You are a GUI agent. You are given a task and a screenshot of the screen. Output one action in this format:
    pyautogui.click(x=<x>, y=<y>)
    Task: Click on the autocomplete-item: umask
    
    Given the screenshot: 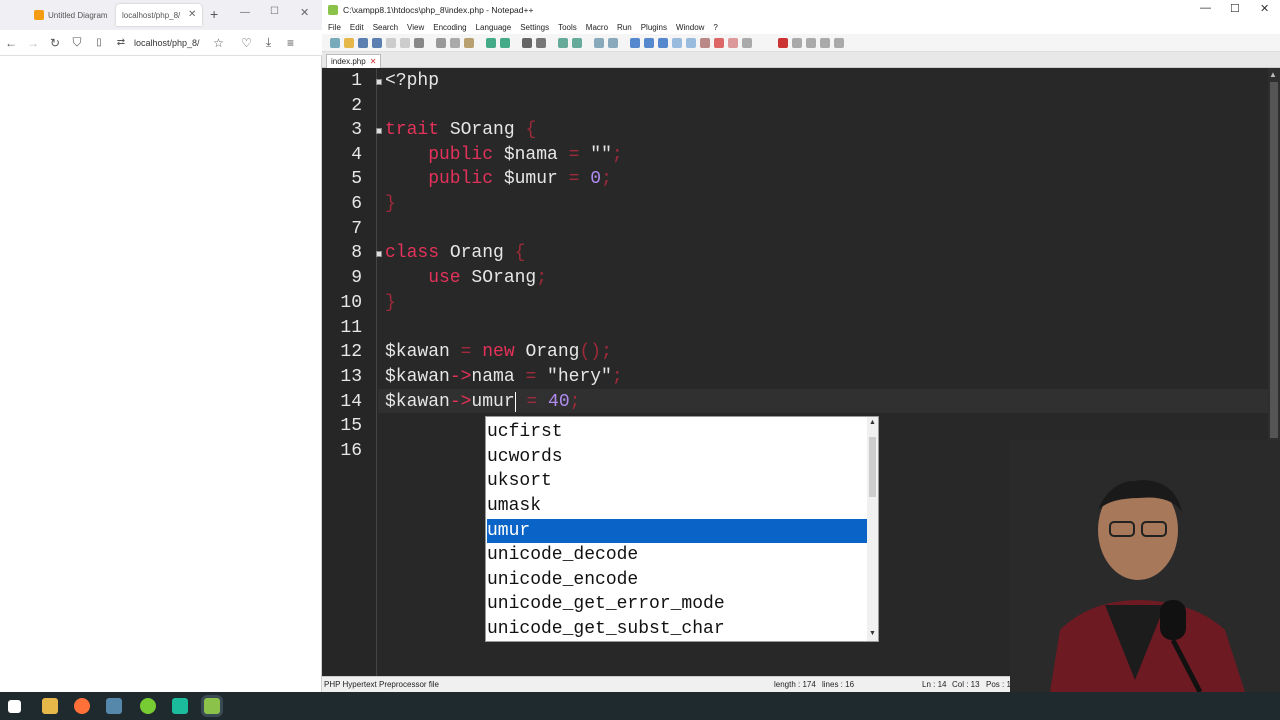 What is the action you would take?
    pyautogui.click(x=677, y=506)
    